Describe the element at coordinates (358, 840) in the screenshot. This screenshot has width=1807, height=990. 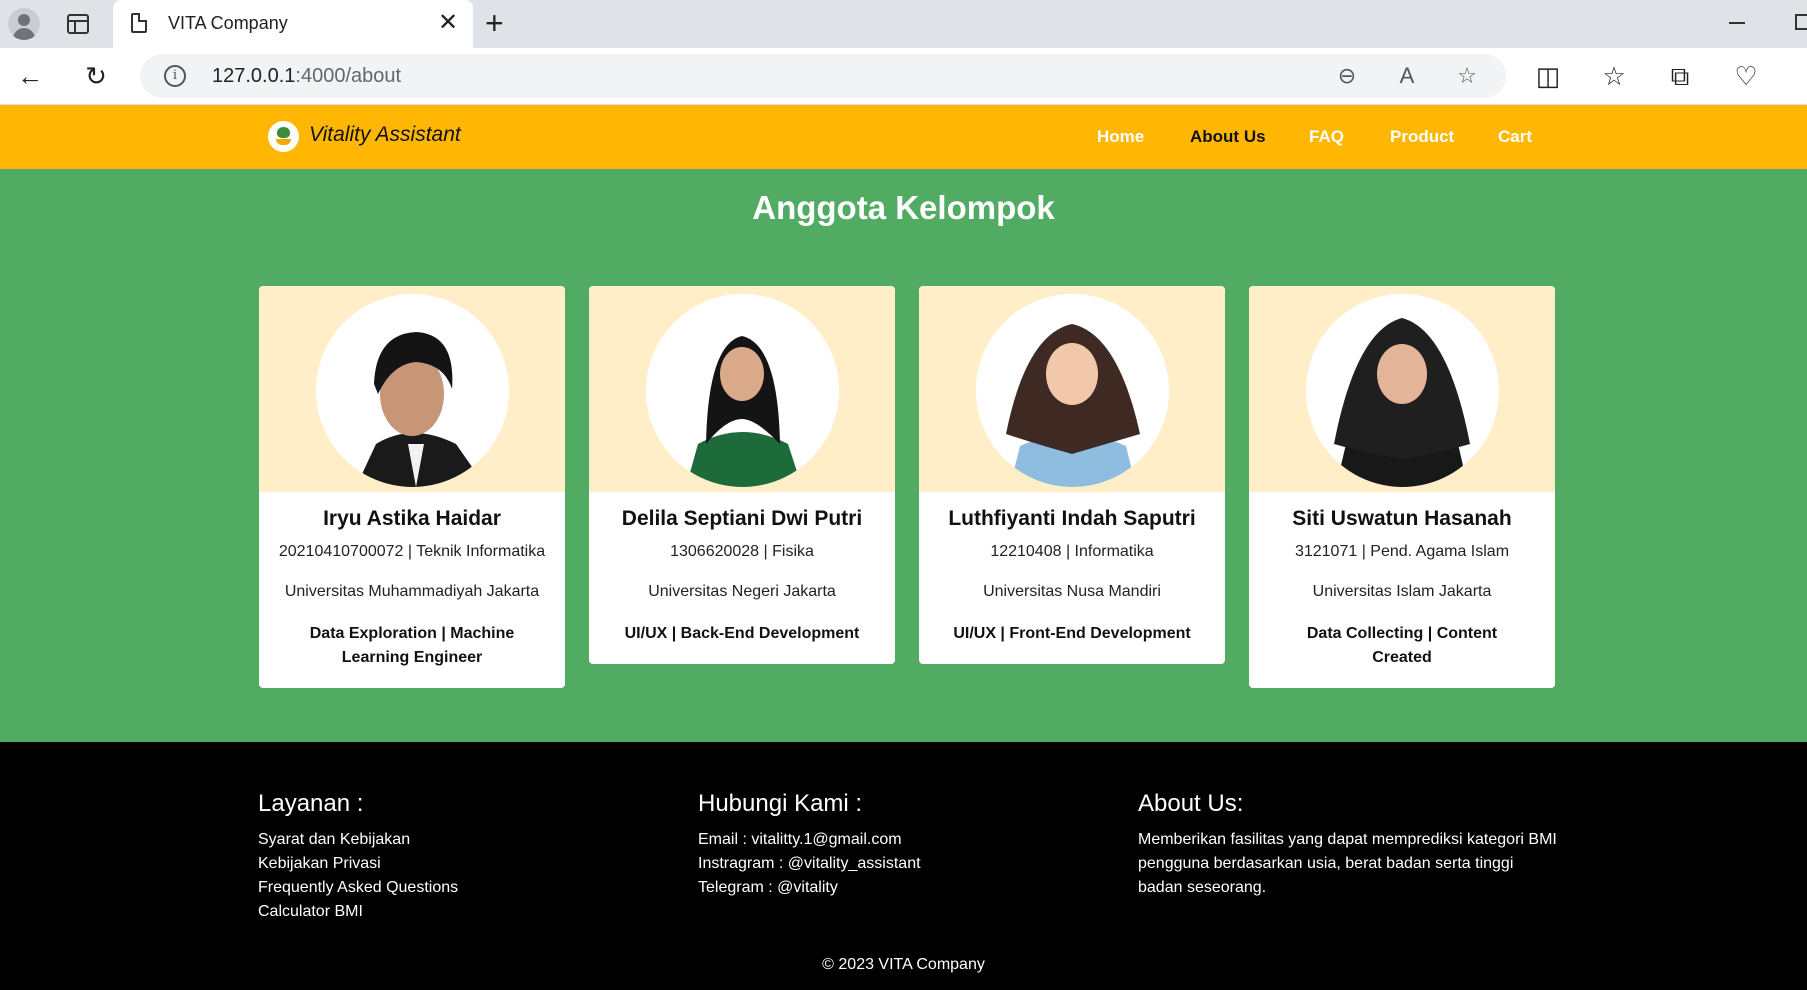
I see `footer-link-terms: Syarat dan Kebijakan` at that location.